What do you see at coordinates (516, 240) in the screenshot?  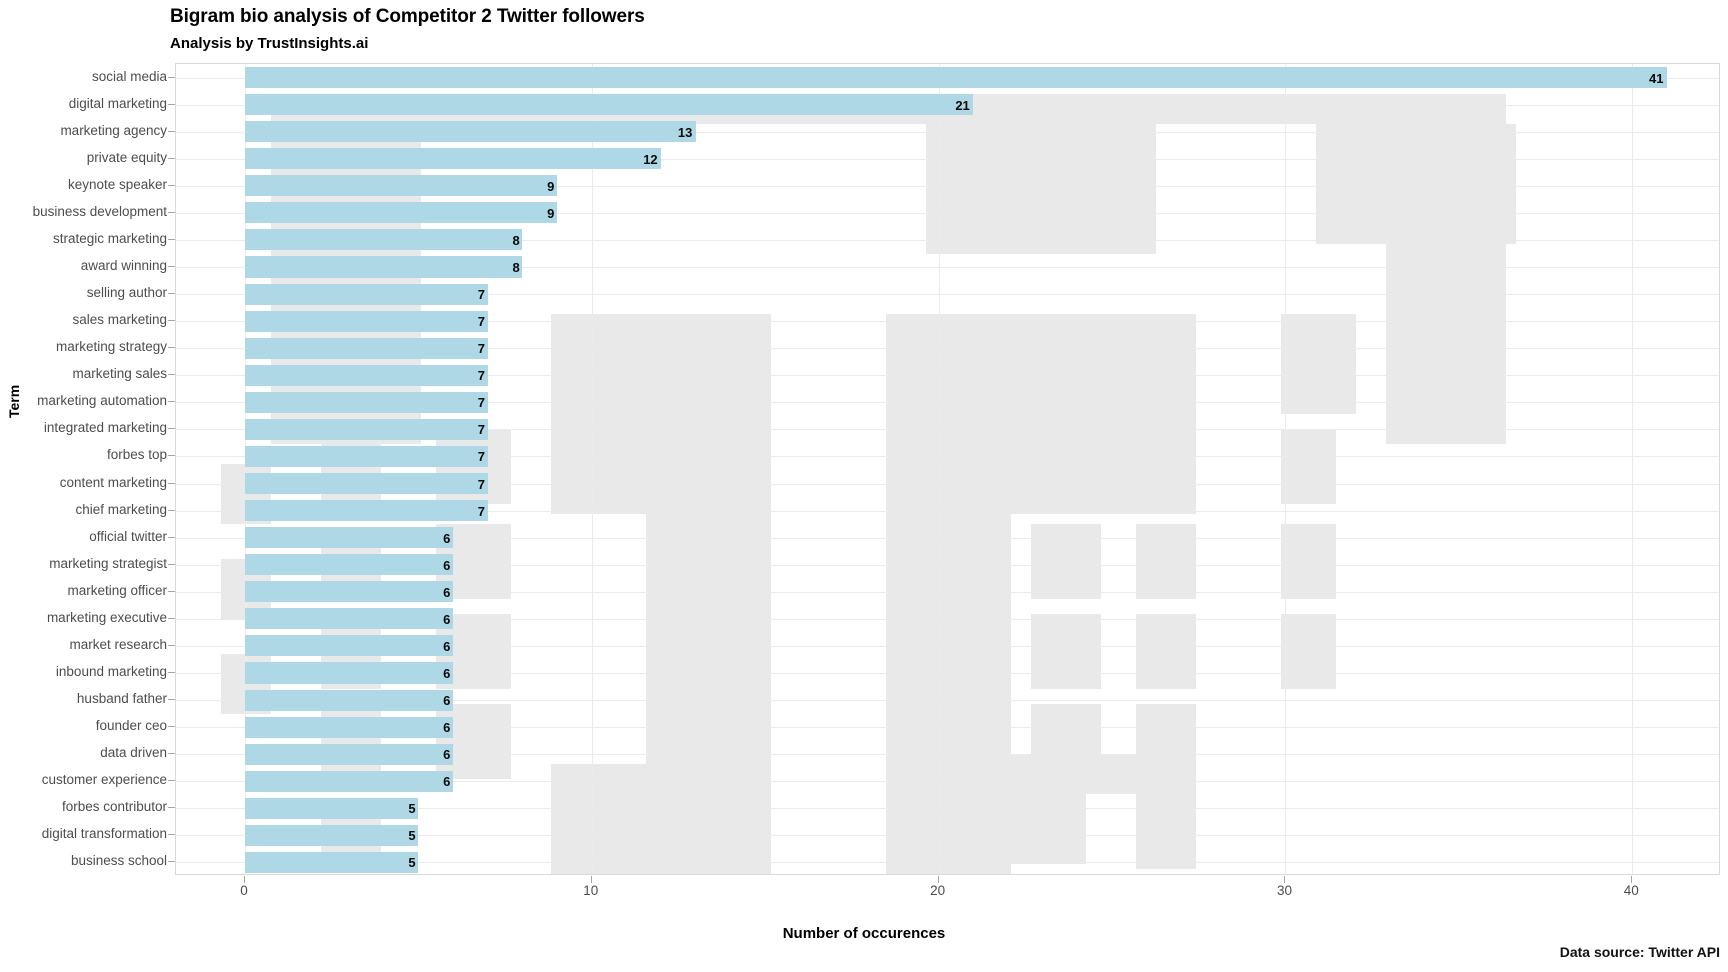 I see `bar-value-label: 8` at bounding box center [516, 240].